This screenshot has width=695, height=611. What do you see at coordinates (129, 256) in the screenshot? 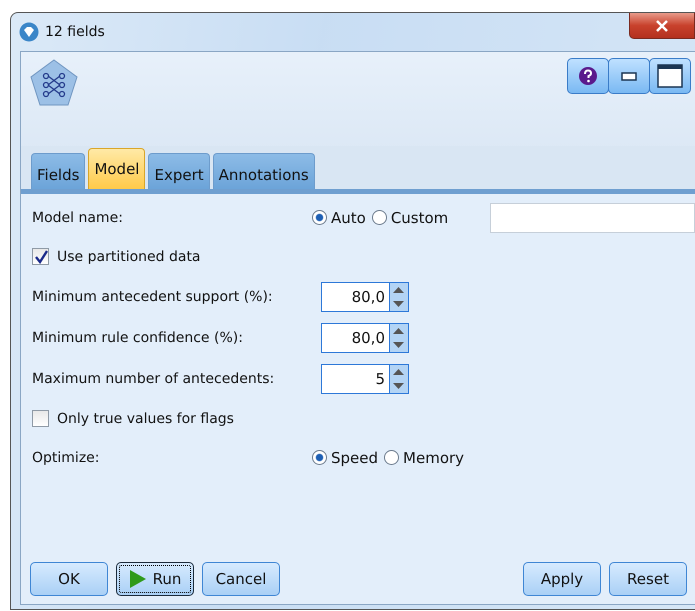
I see `checkbox-label: Use partitioned data` at bounding box center [129, 256].